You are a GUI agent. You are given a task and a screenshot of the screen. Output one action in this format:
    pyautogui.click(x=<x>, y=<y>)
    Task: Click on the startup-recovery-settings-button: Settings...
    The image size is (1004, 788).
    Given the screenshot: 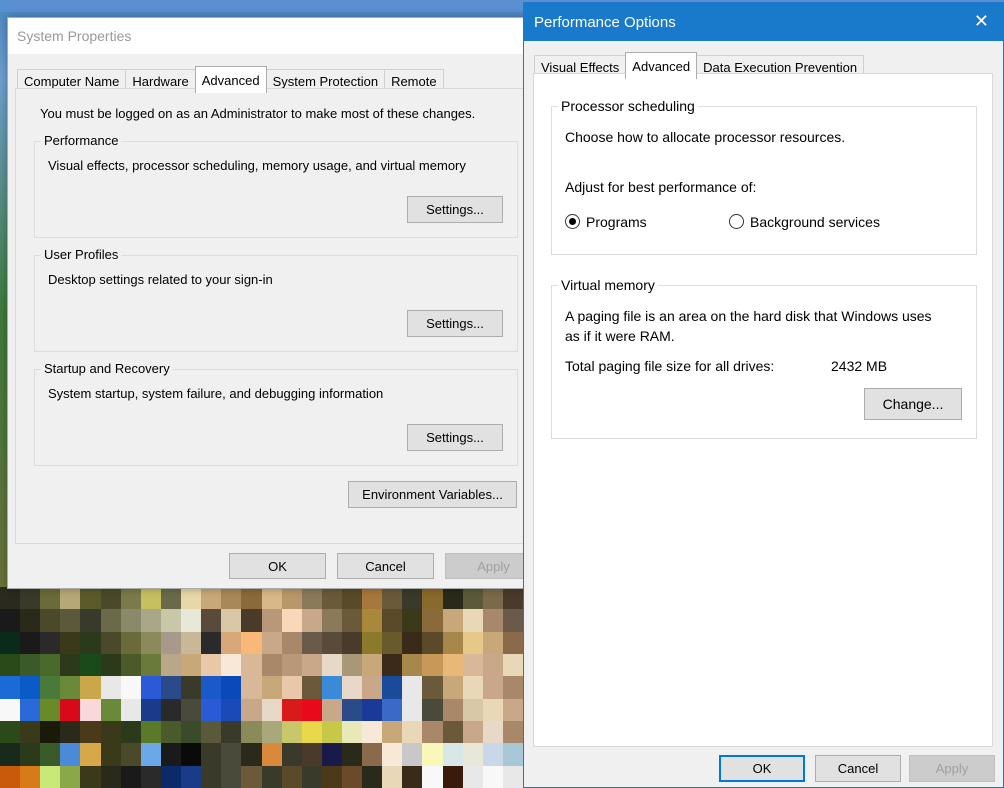 What is the action you would take?
    pyautogui.click(x=455, y=437)
    